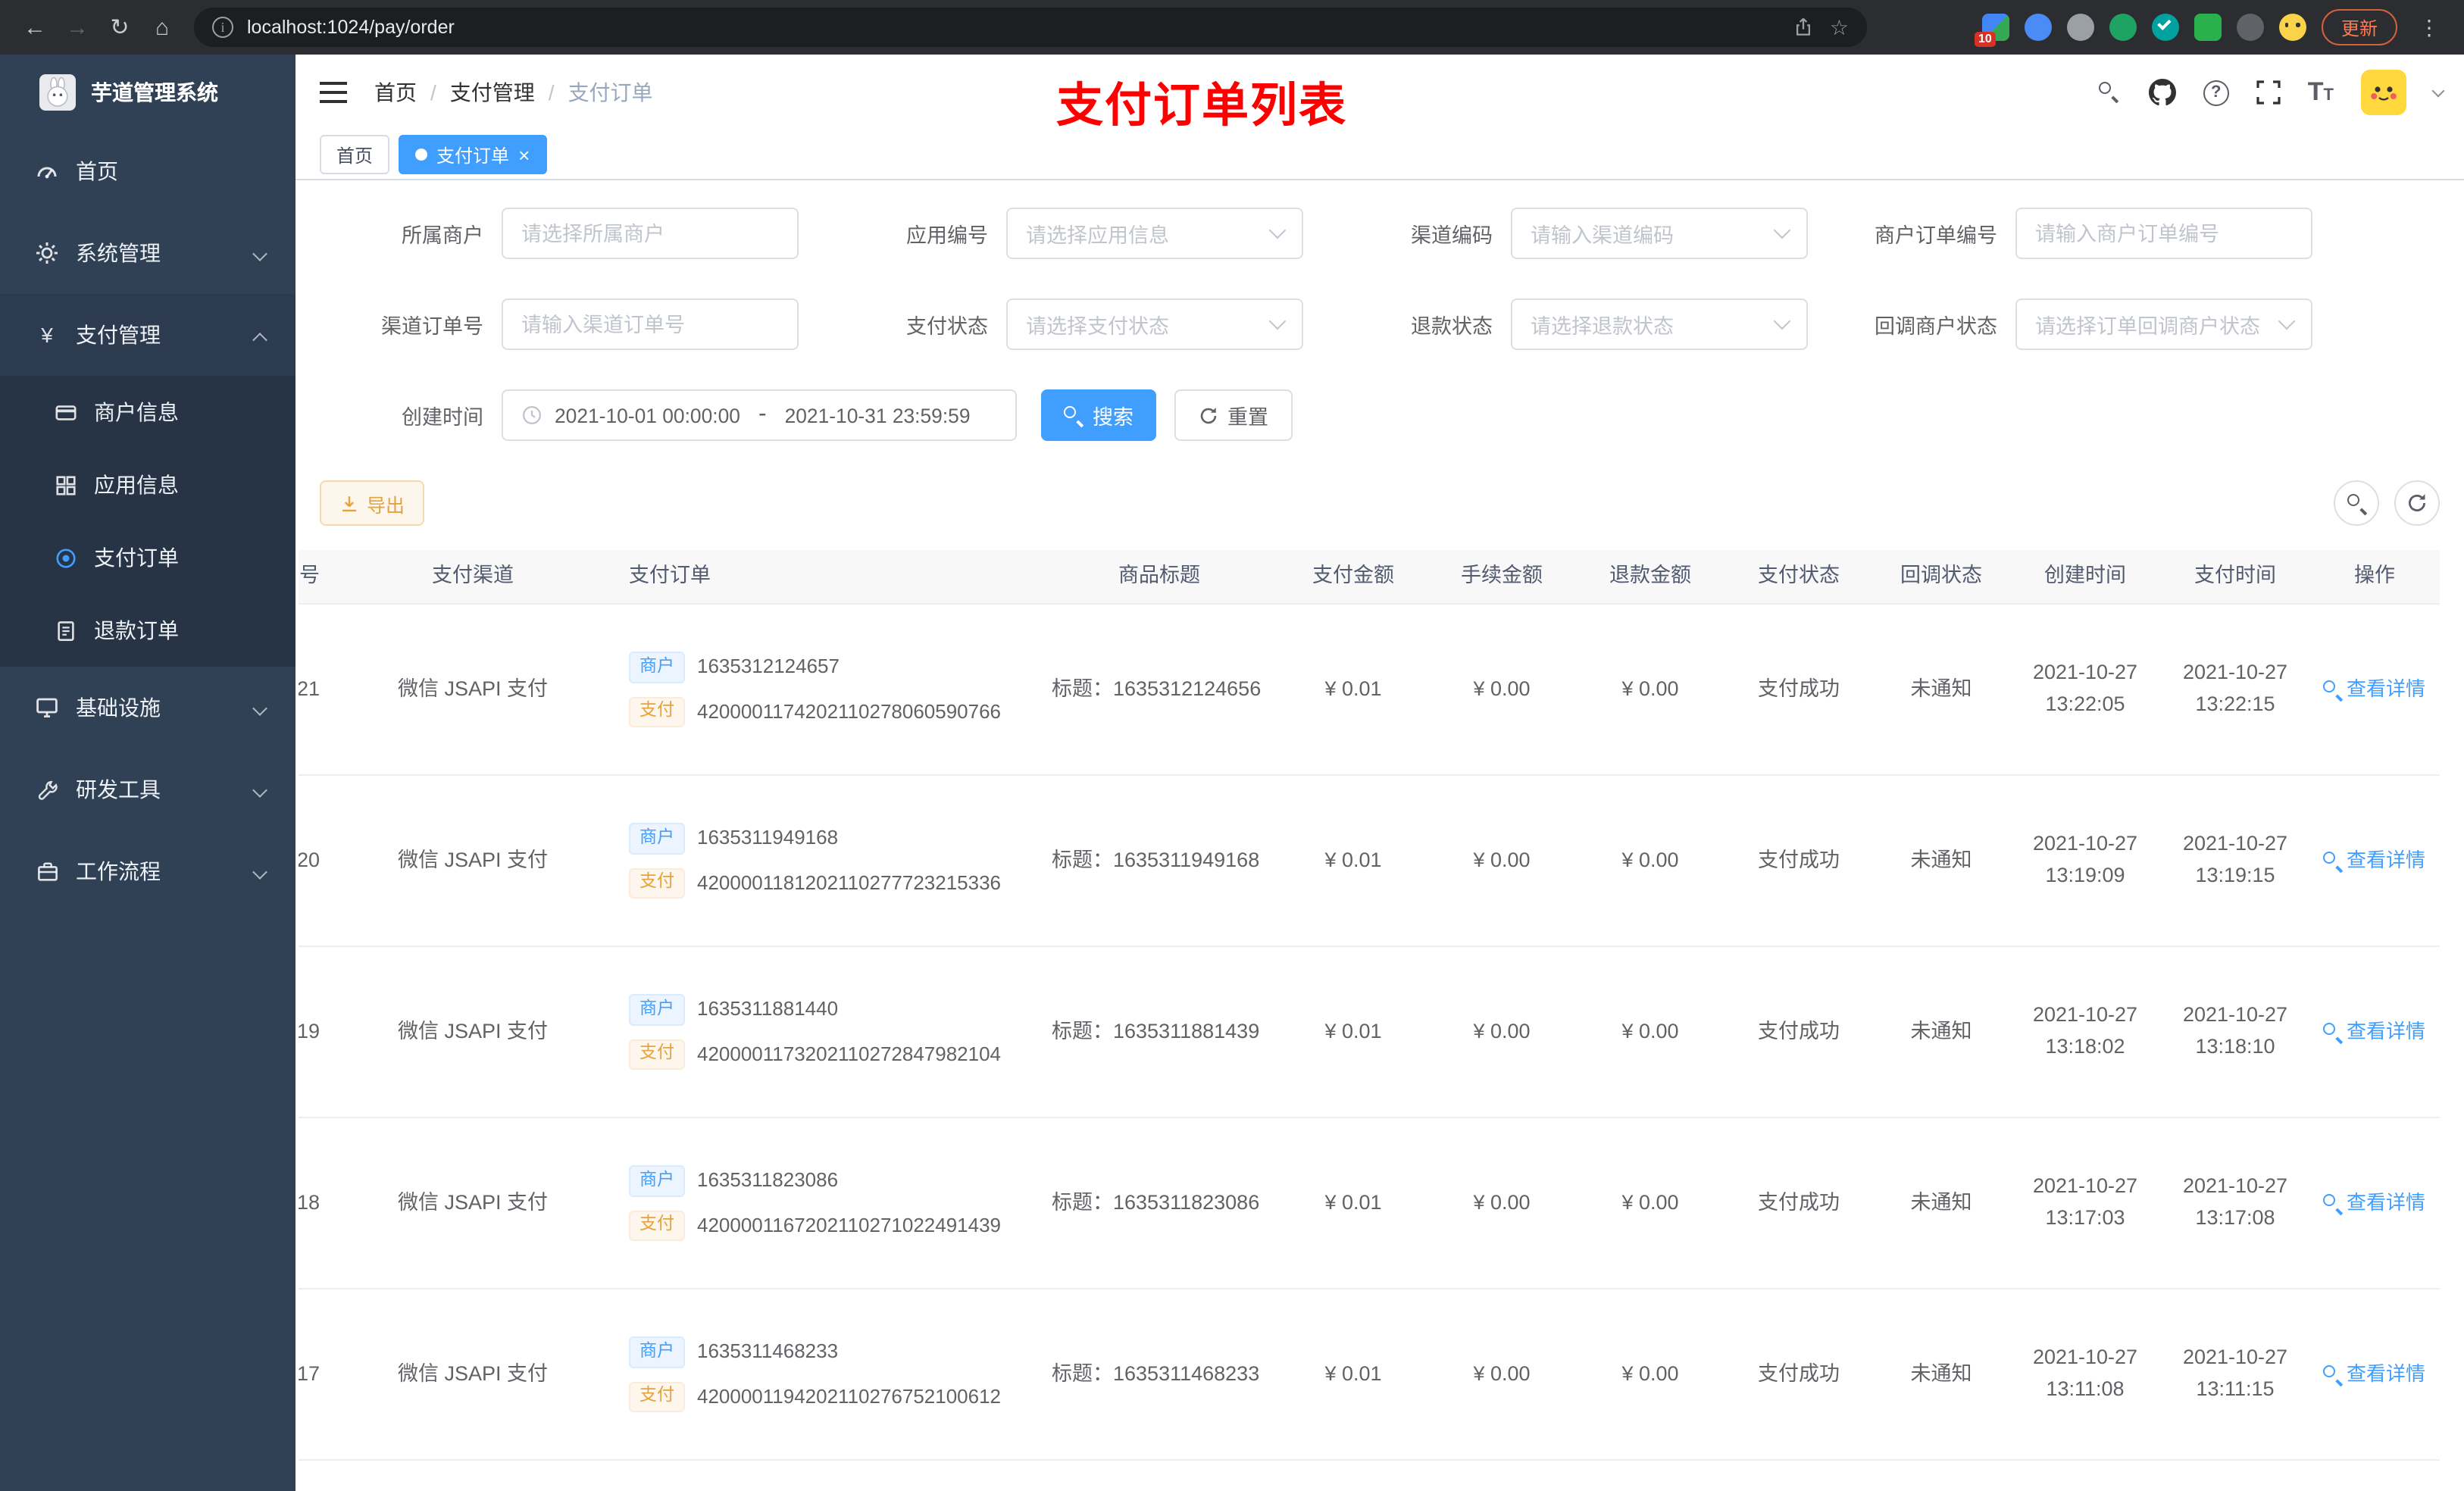 The width and height of the screenshot is (2464, 1491). What do you see at coordinates (1157, 688) in the screenshot?
I see `cell-title: 标题：1635312124656` at bounding box center [1157, 688].